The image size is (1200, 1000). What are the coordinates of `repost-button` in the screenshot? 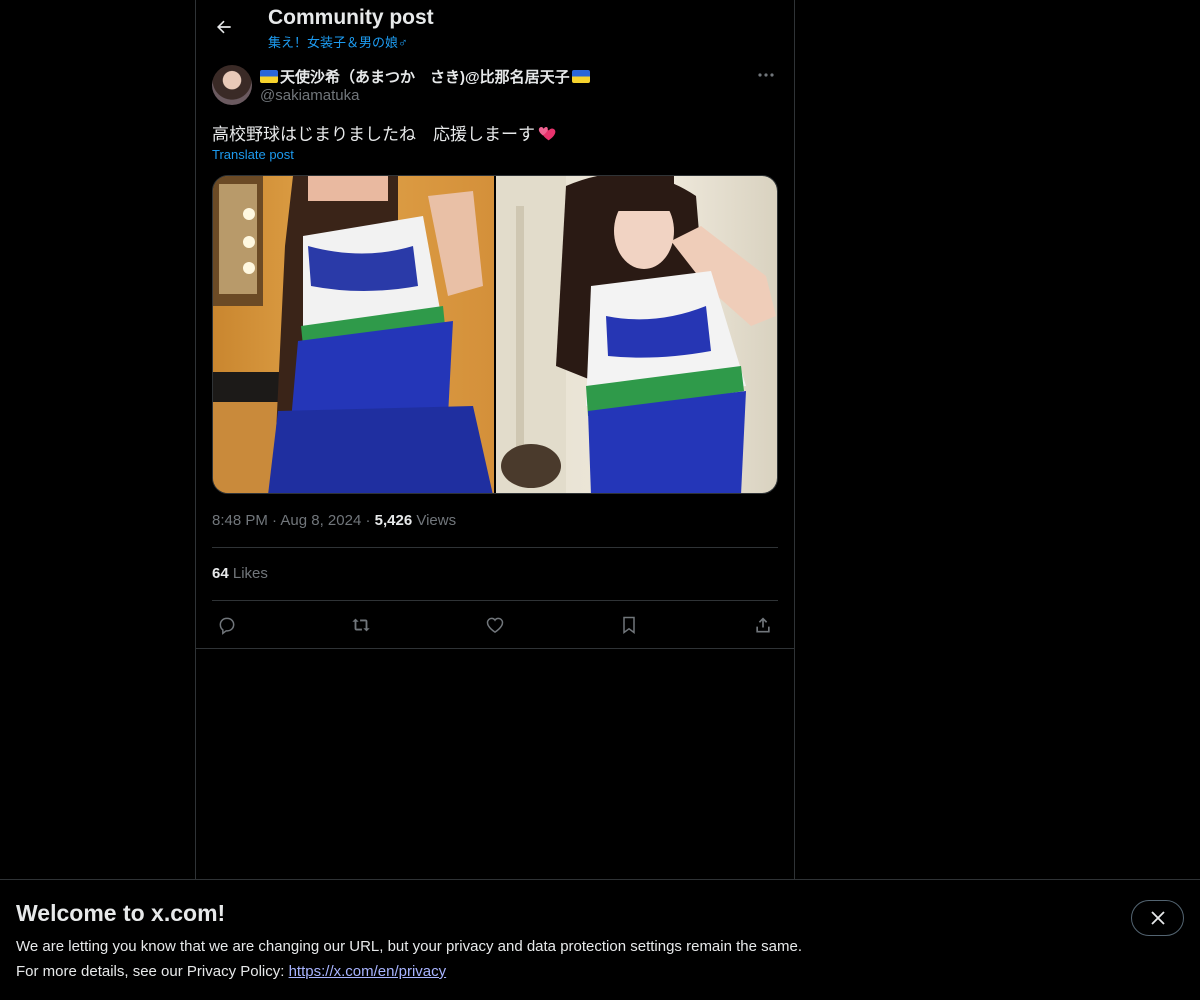 It's located at (361, 625).